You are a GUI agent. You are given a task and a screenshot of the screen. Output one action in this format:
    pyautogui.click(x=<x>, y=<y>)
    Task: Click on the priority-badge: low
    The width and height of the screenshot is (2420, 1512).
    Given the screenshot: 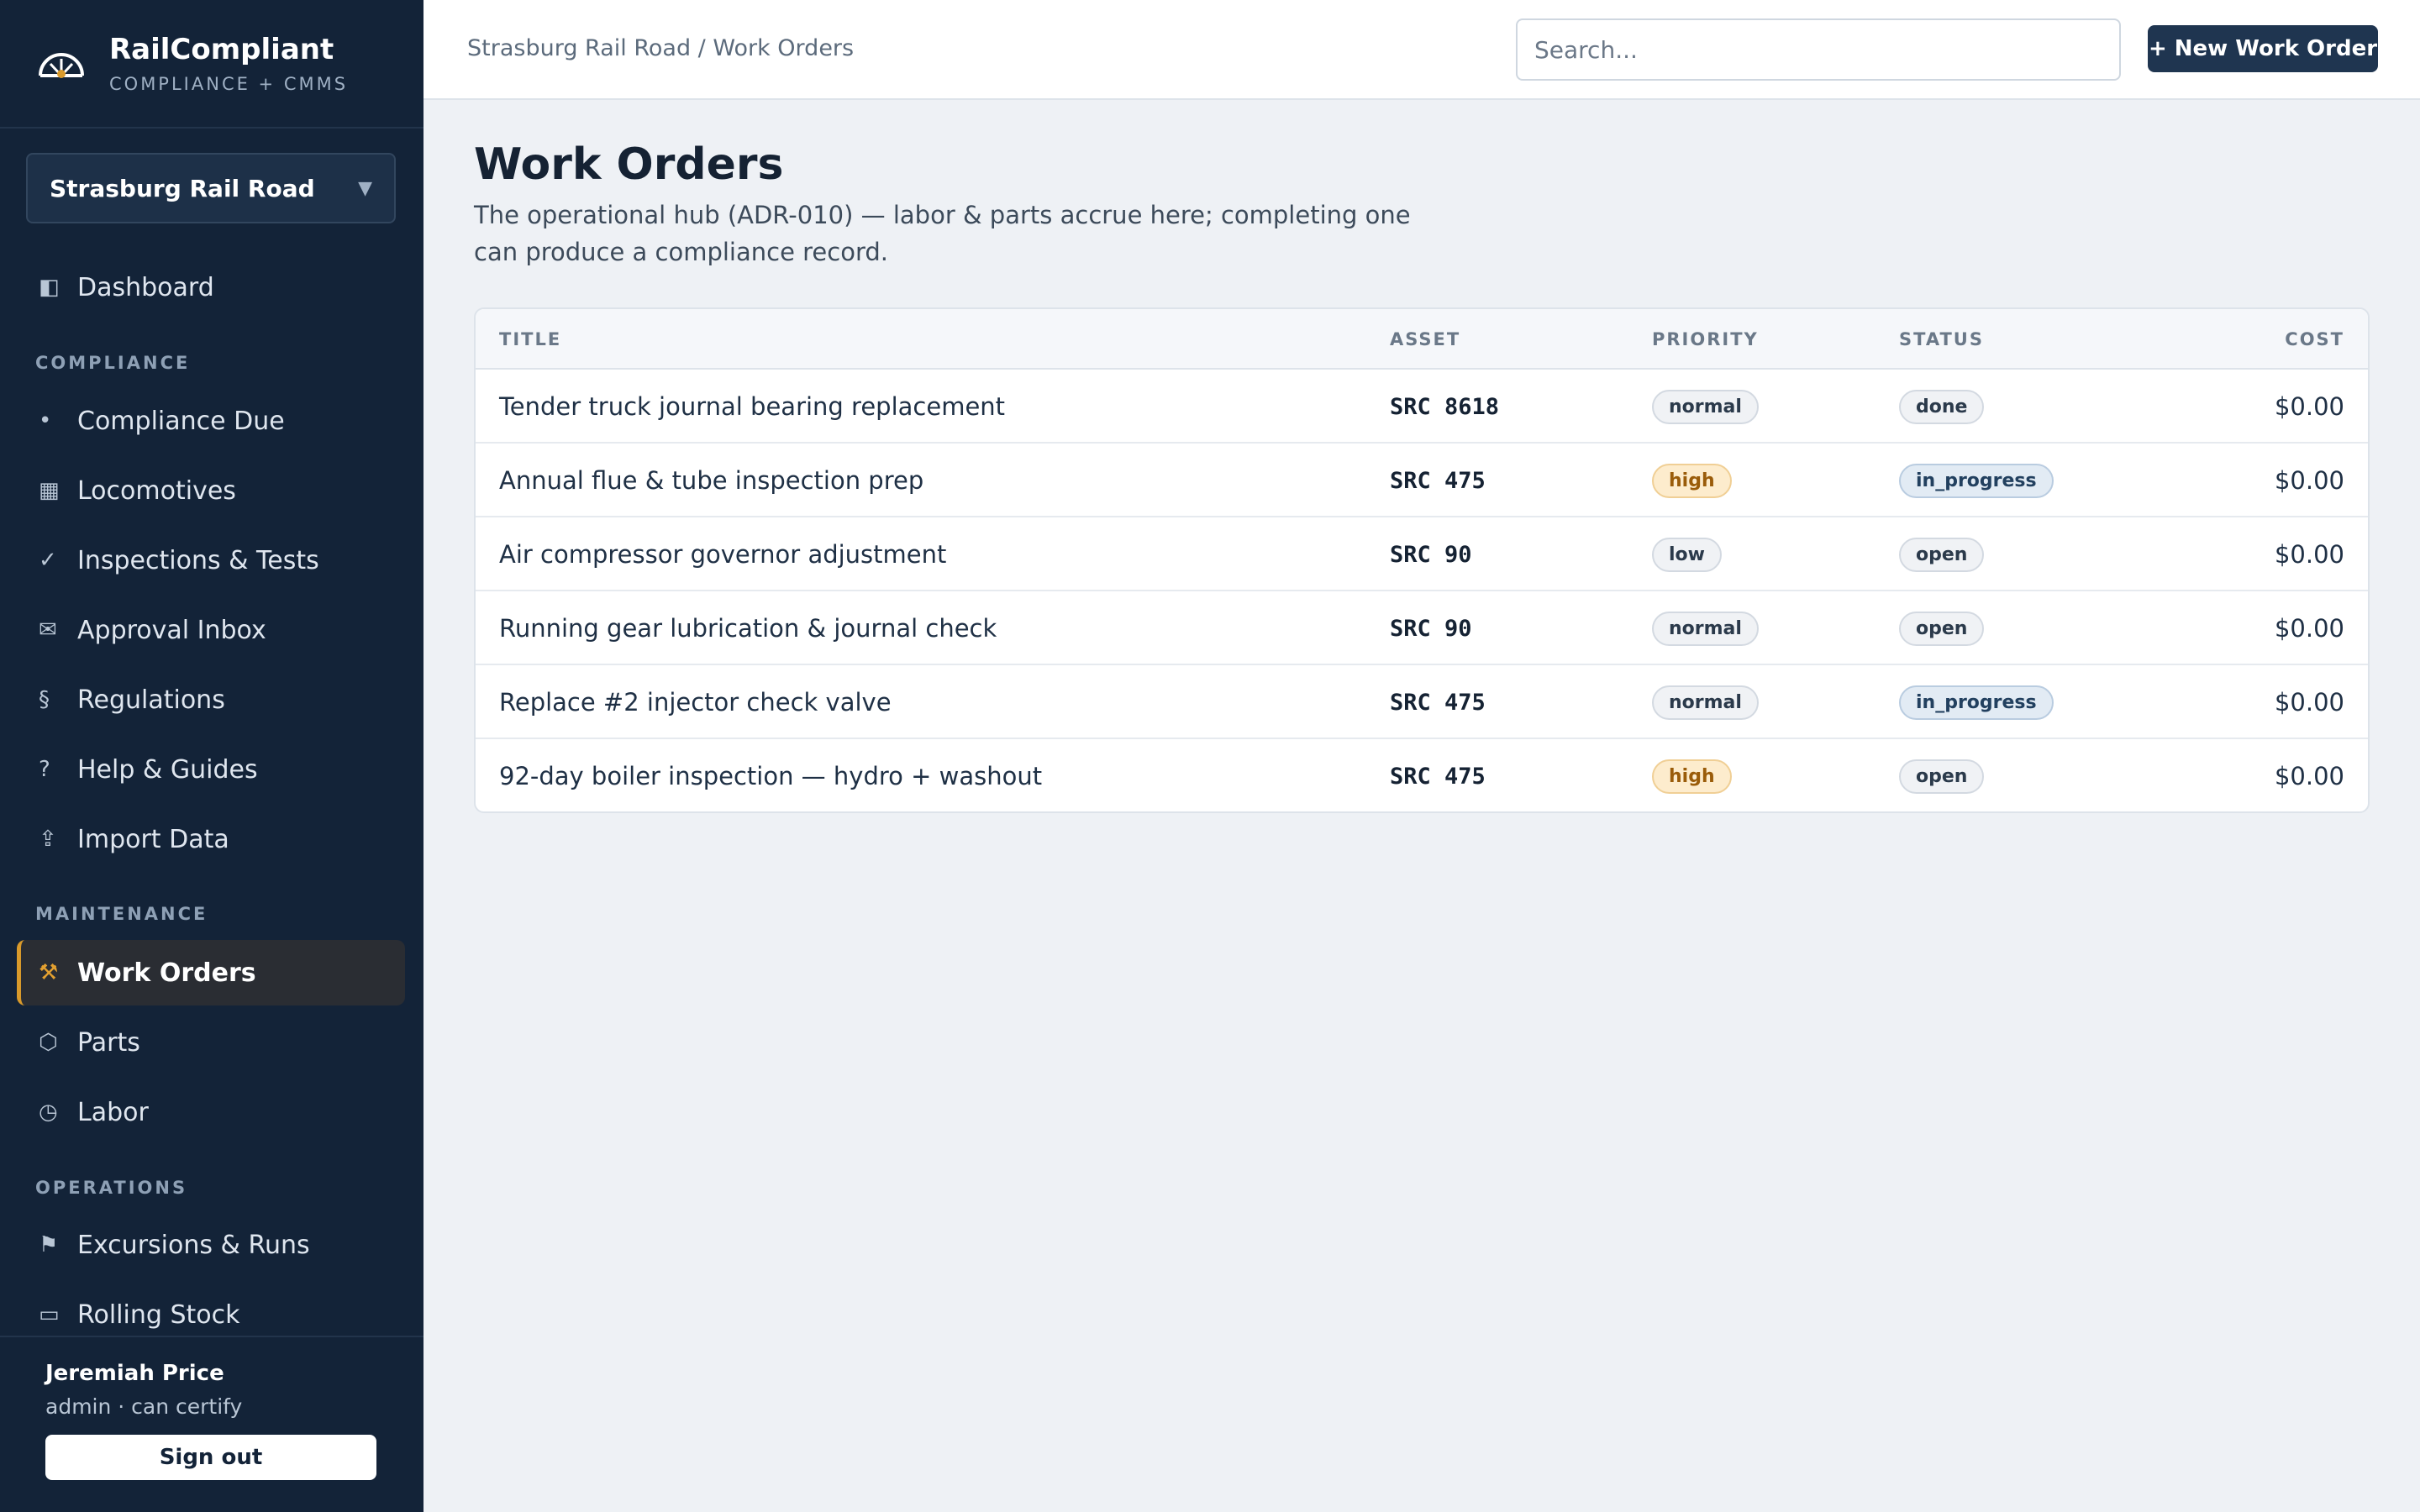 What is the action you would take?
    pyautogui.click(x=1687, y=554)
    